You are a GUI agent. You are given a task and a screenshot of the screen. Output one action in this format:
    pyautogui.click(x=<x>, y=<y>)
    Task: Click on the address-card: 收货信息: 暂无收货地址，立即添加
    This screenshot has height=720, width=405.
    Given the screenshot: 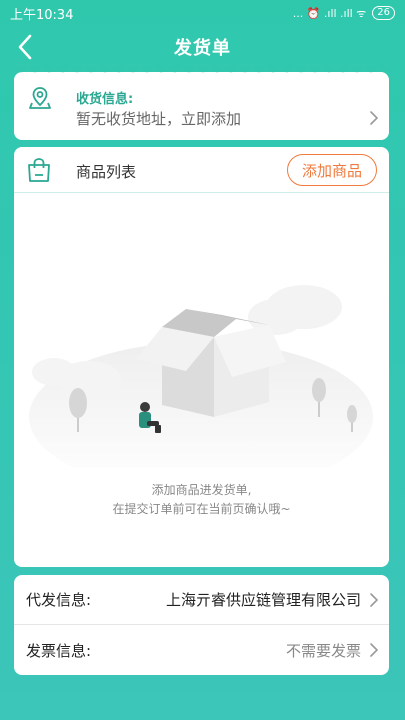 What is the action you would take?
    pyautogui.click(x=201, y=103)
    